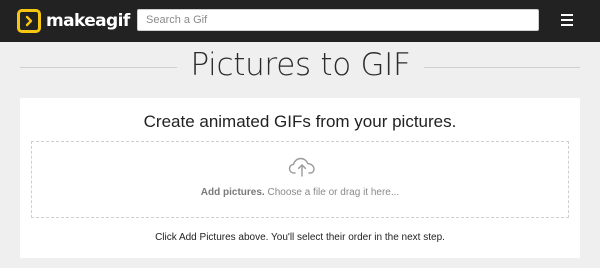  Describe the element at coordinates (567, 20) in the screenshot. I see `hamburger-menu-icon` at that location.